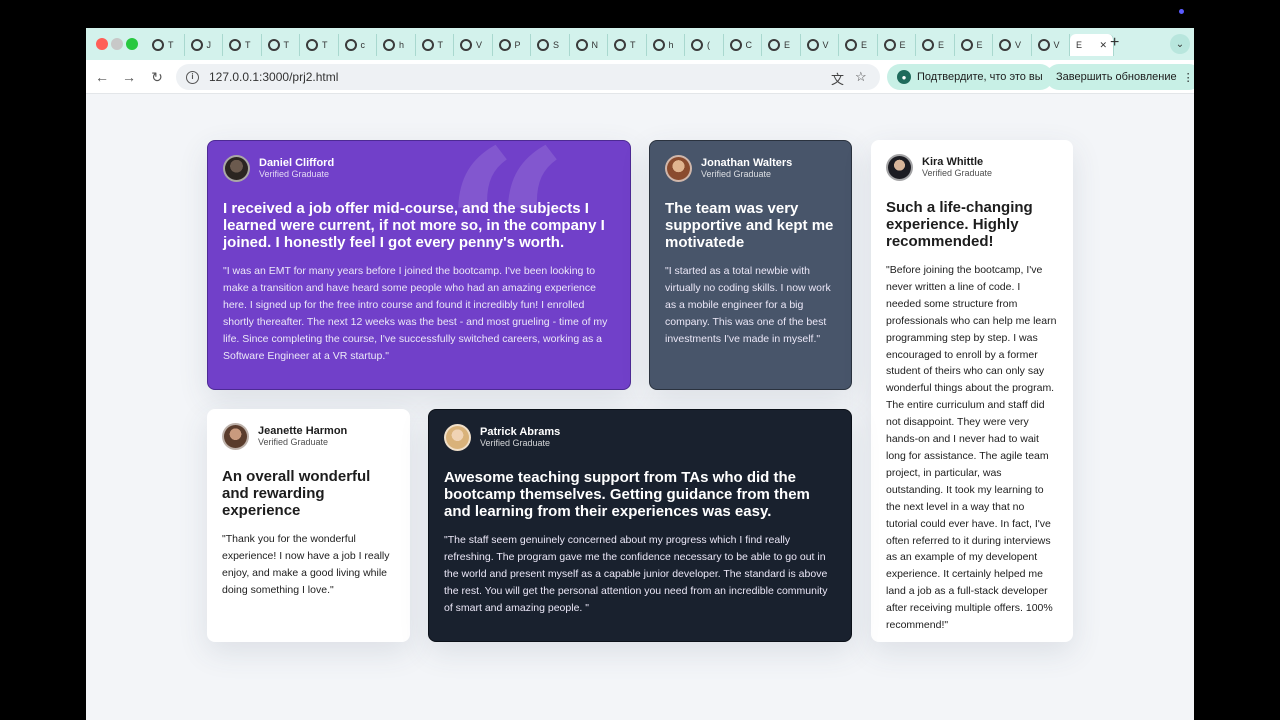 This screenshot has height=720, width=1280. Describe the element at coordinates (589, 45) in the screenshot. I see `browser-tab: N` at that location.